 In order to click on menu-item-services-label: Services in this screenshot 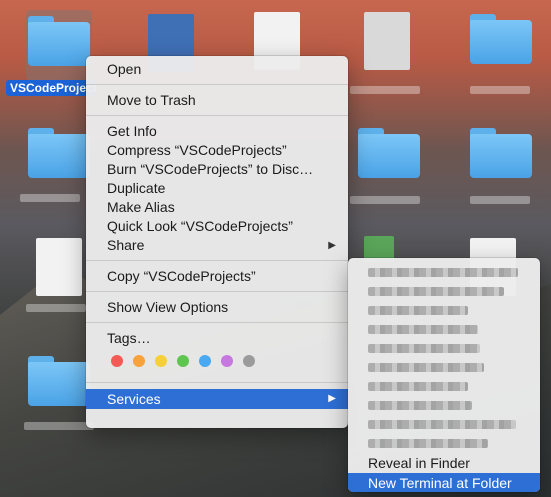, I will do `click(134, 399)`.